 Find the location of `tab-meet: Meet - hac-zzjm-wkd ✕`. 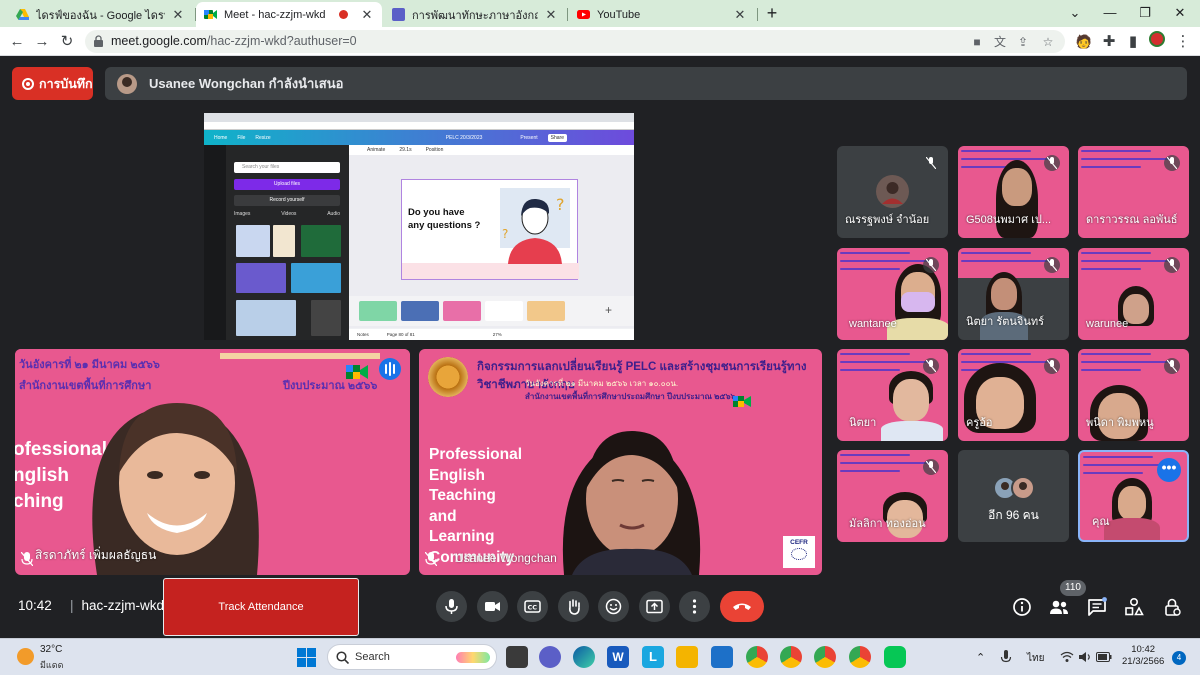

tab-meet: Meet - hac-zzjm-wkd ✕ is located at coordinates (289, 14).